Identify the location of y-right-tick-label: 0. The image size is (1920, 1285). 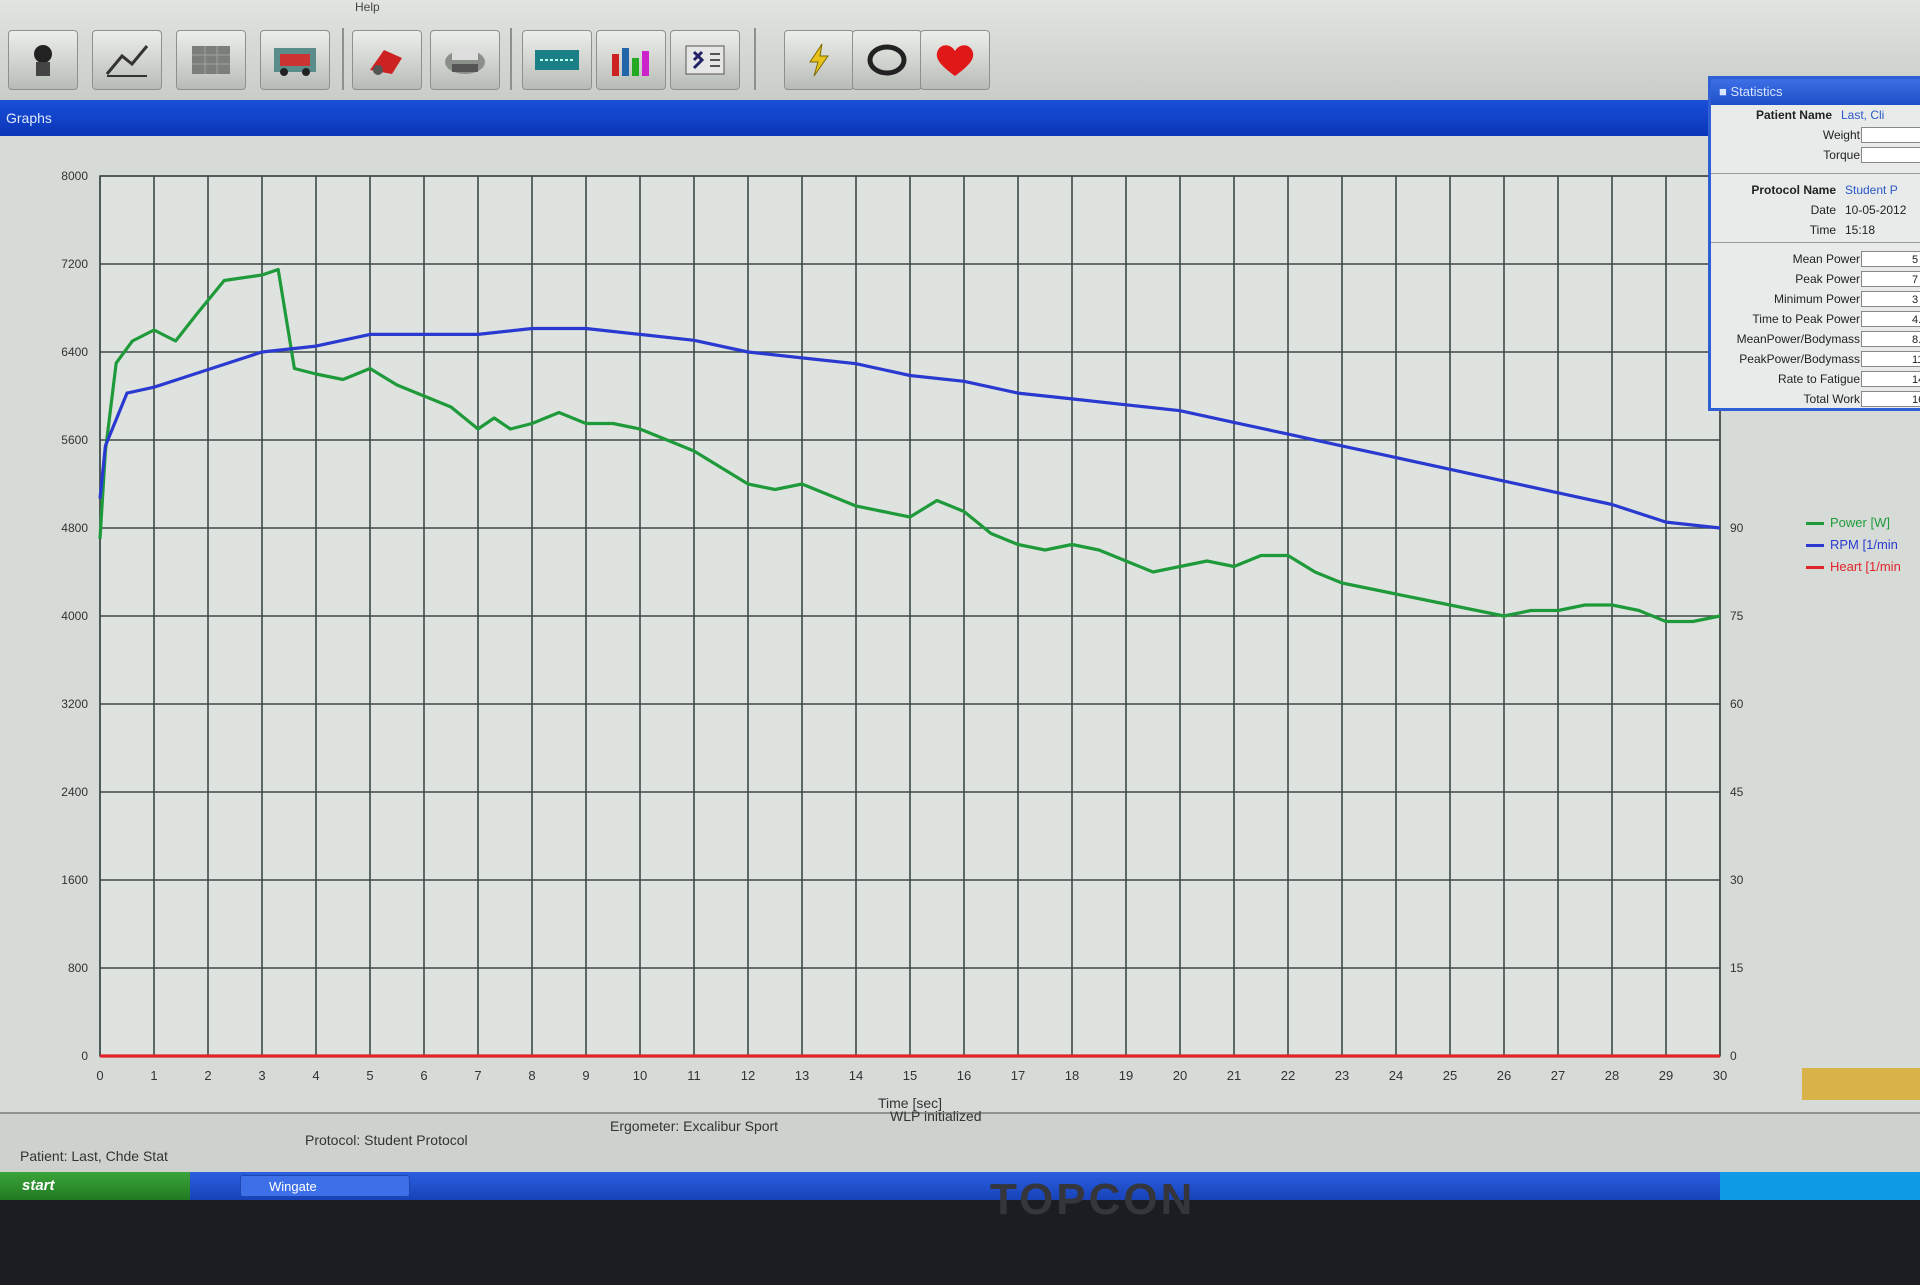
(1733, 1056).